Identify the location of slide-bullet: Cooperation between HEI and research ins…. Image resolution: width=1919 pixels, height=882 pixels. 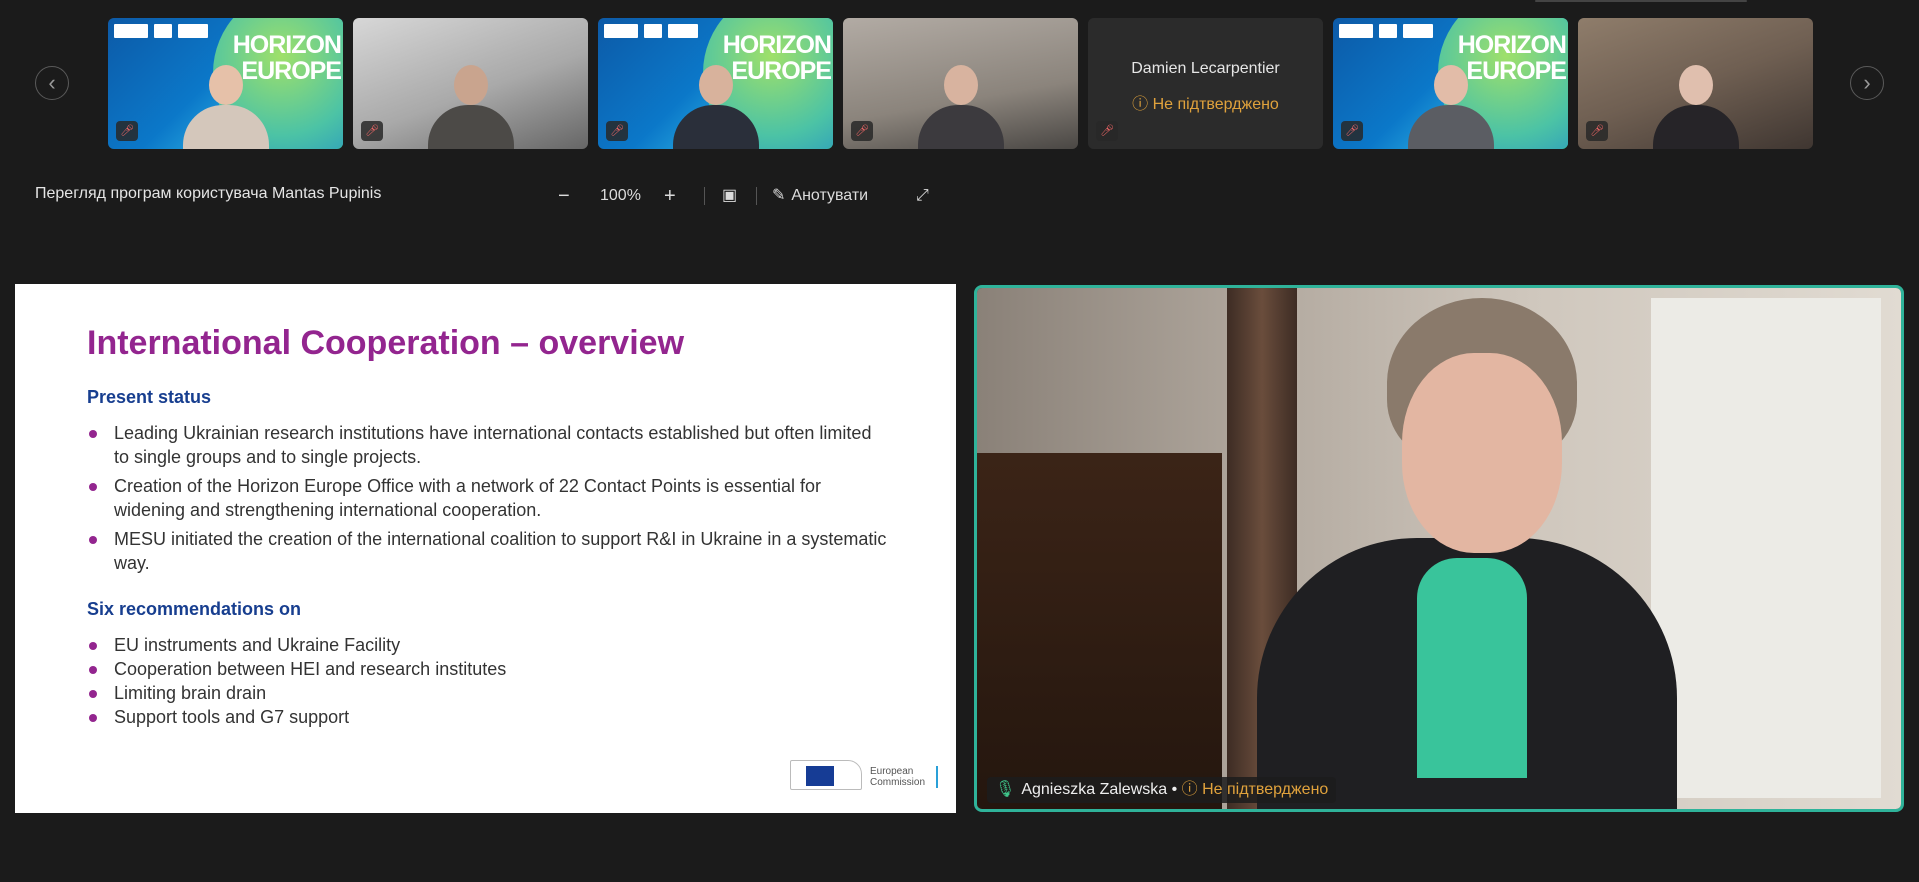
(487, 669).